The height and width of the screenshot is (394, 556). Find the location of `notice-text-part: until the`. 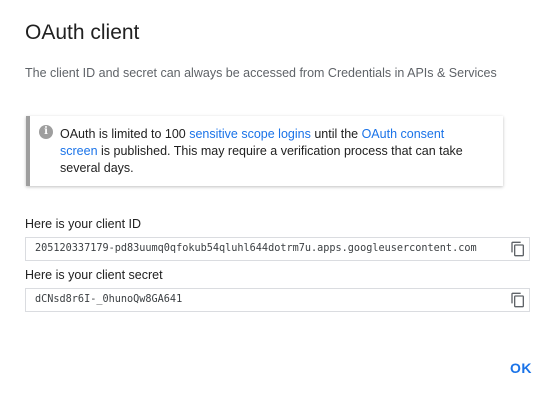

notice-text-part: until the is located at coordinates (336, 134).